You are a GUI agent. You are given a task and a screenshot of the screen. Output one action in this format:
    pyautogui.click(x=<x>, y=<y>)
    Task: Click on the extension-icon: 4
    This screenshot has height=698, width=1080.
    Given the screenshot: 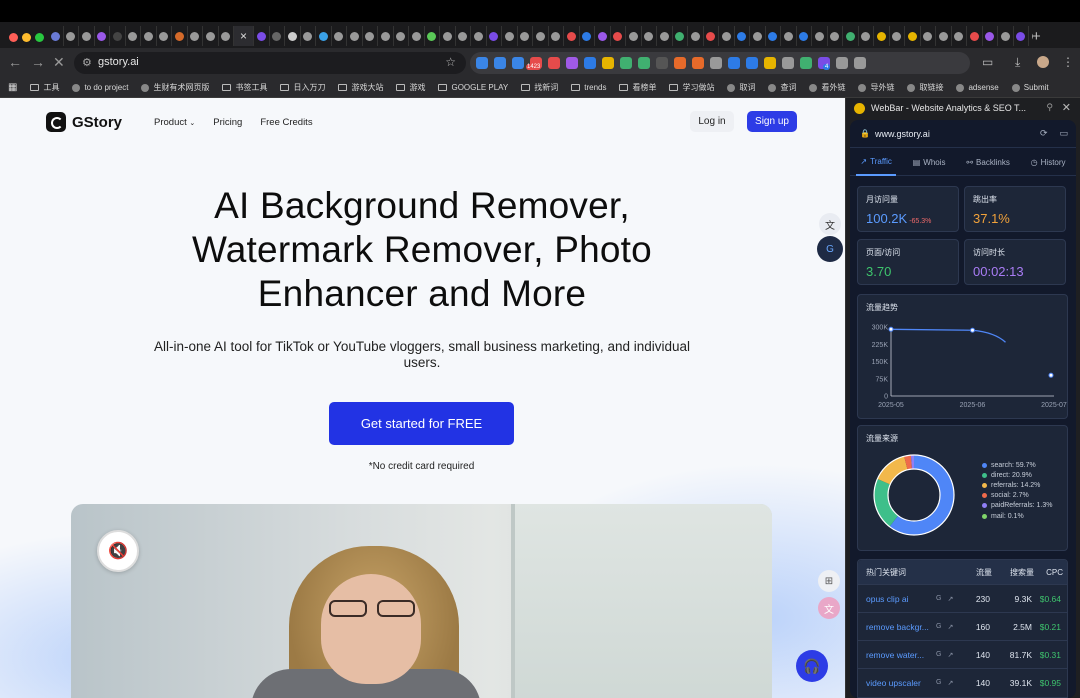 What is the action you would take?
    pyautogui.click(x=824, y=63)
    